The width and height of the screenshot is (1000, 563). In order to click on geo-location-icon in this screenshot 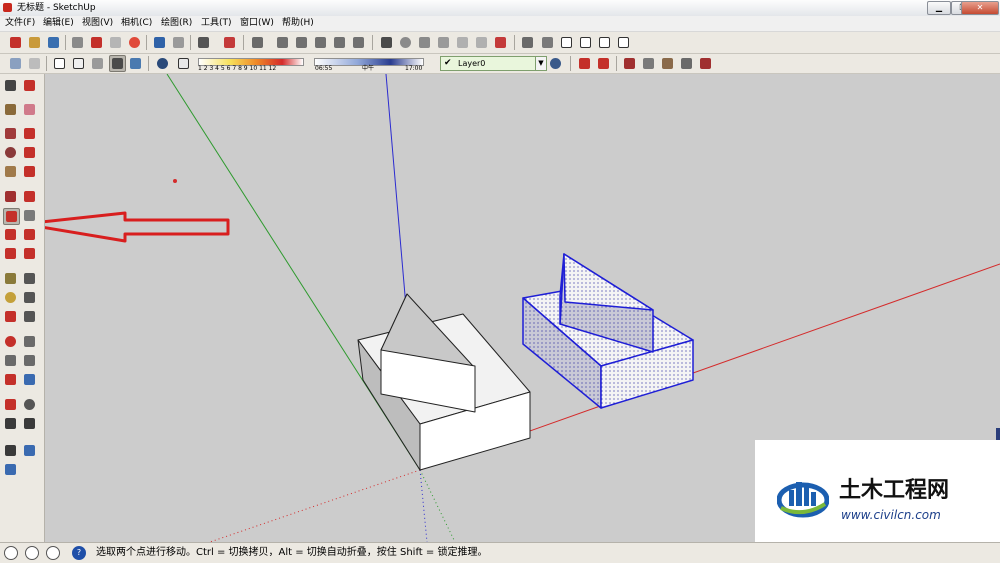, I will do `click(11, 553)`.